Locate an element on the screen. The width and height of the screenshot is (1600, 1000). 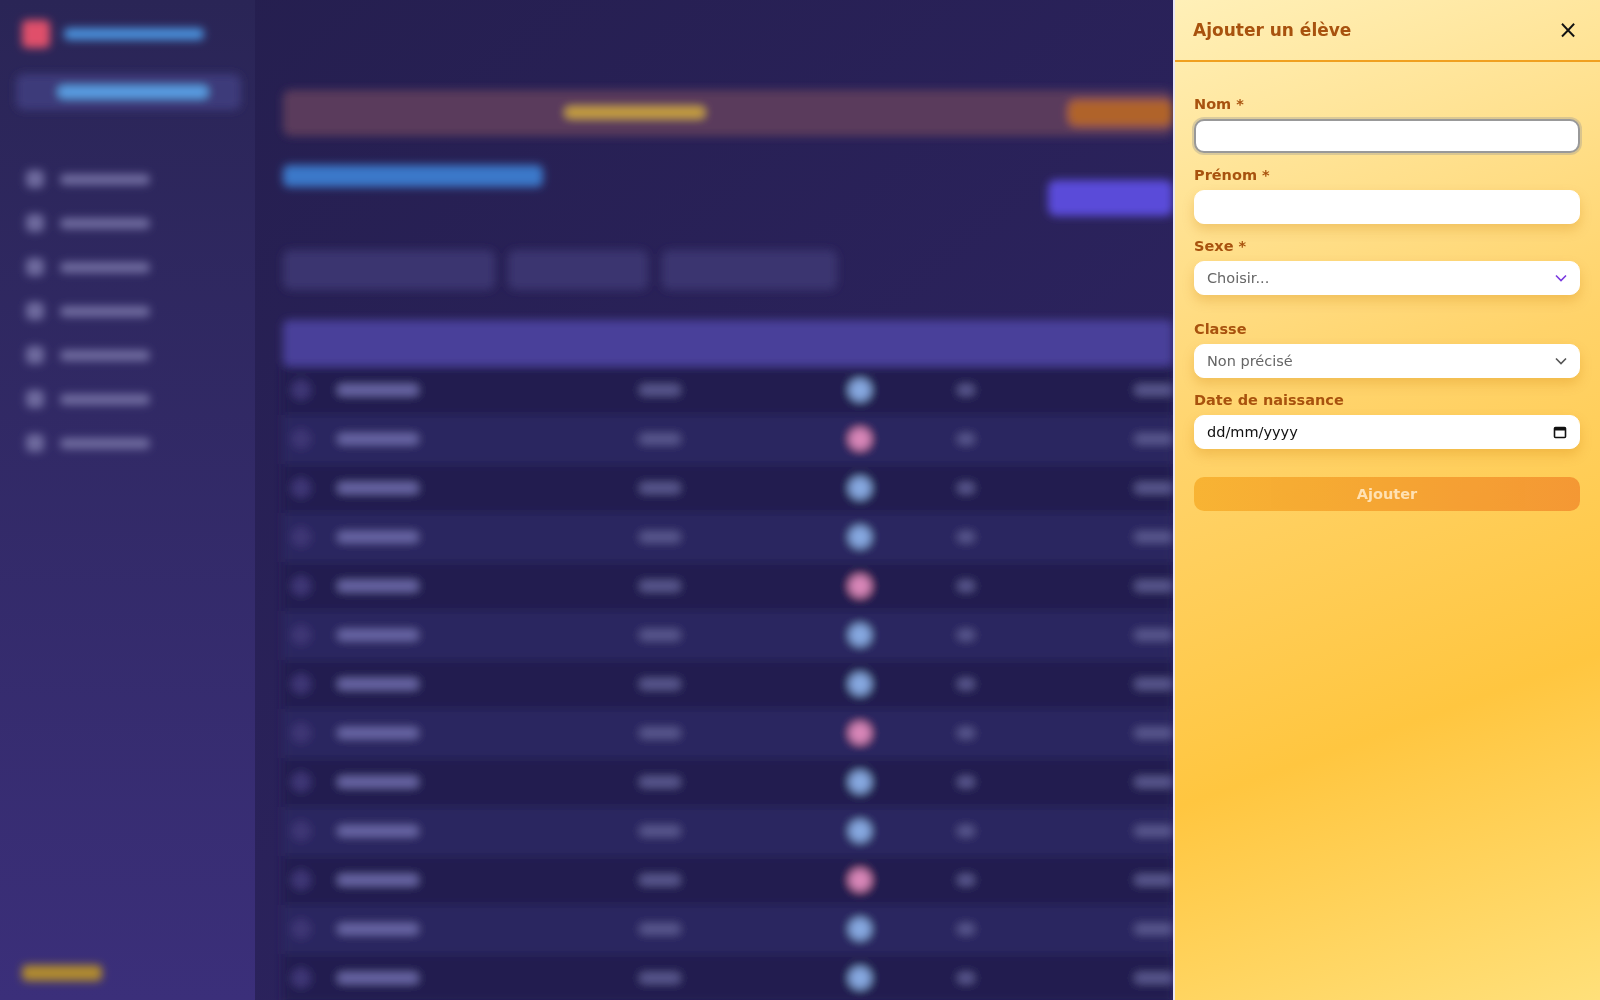
field-label: Prénom * is located at coordinates (1232, 175).